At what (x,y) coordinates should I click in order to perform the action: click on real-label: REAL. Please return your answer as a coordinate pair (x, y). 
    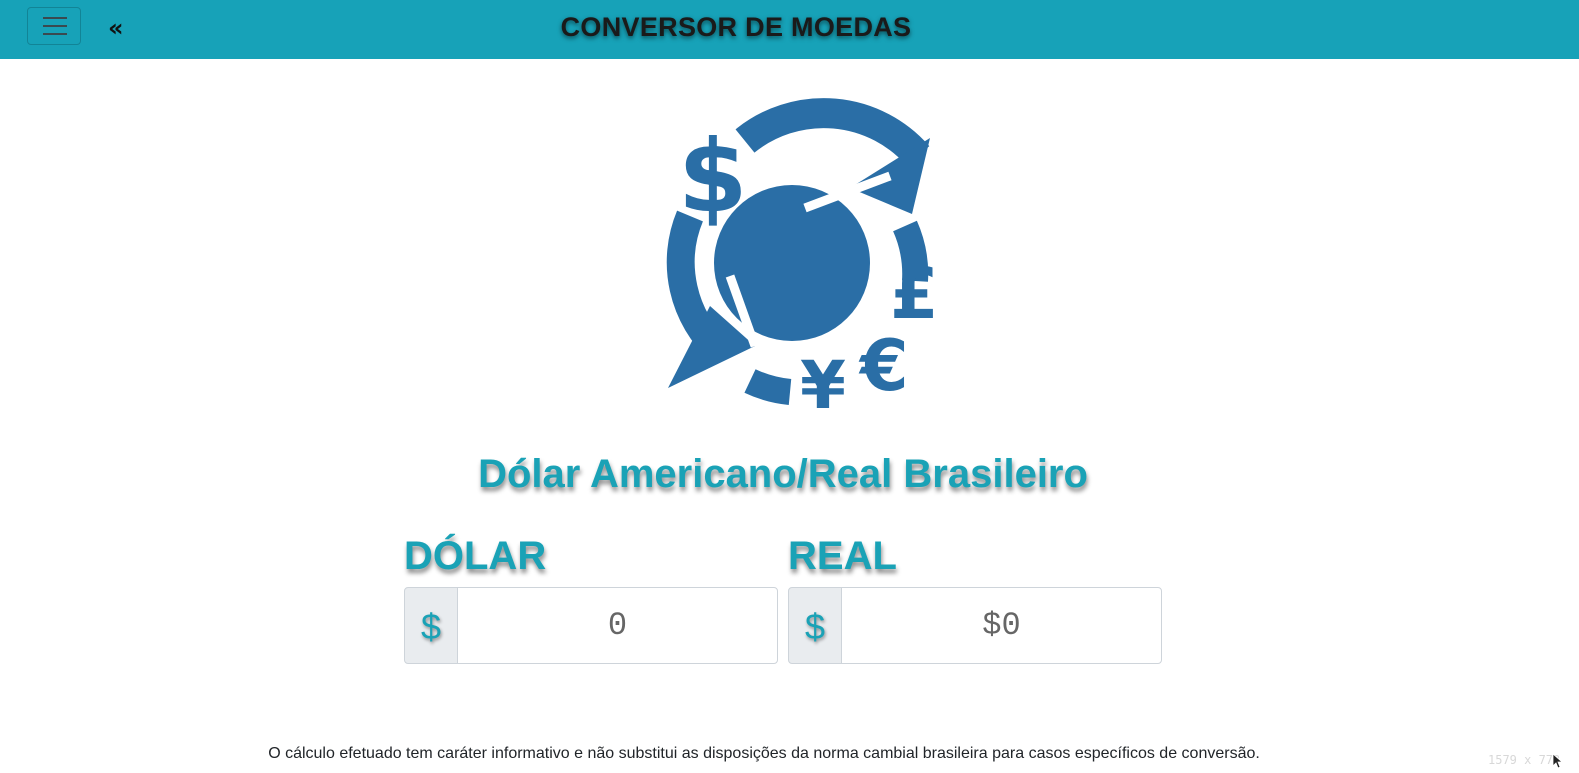
    Looking at the image, I should click on (842, 556).